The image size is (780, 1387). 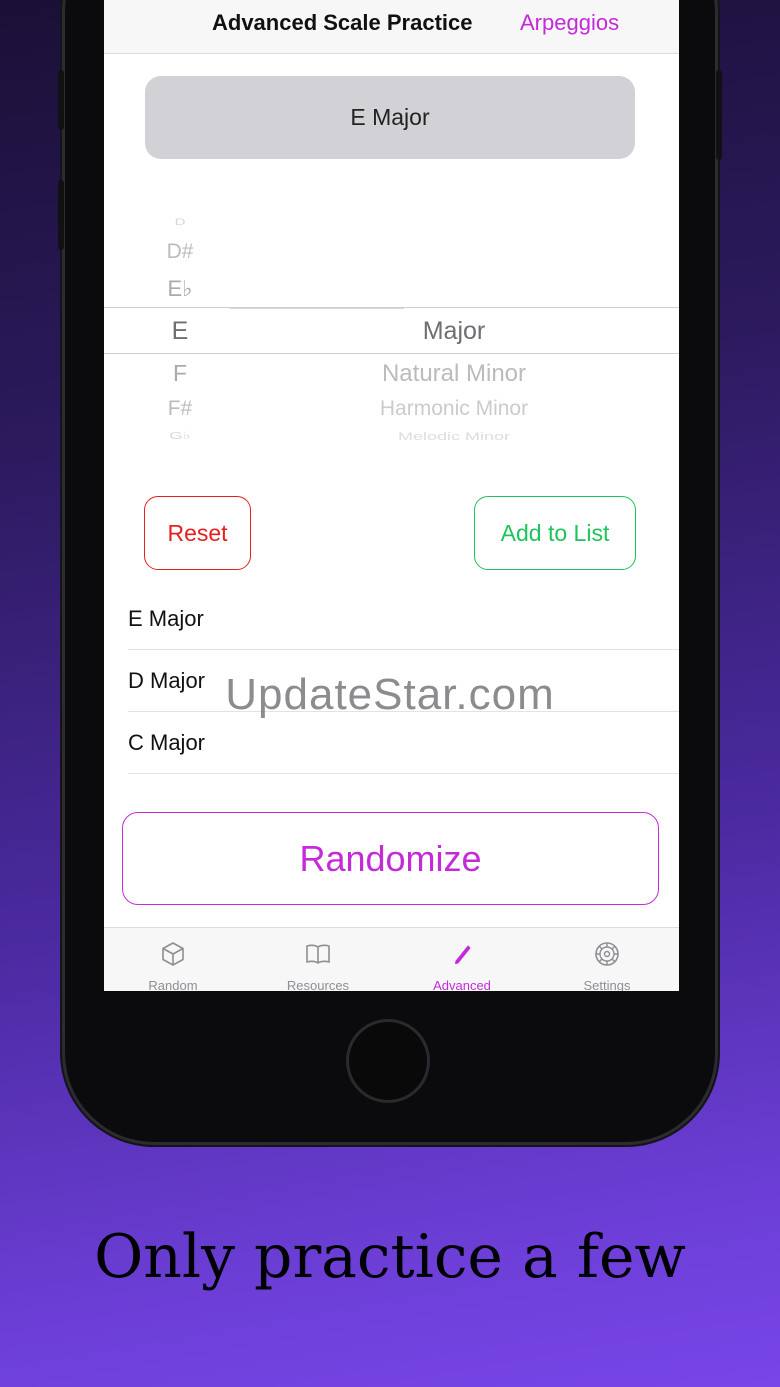 I want to click on list-item: E Major, so click(x=403, y=619).